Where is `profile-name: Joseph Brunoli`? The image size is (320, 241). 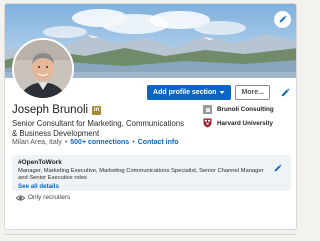
profile-name: Joseph Brunoli is located at coordinates (50, 110).